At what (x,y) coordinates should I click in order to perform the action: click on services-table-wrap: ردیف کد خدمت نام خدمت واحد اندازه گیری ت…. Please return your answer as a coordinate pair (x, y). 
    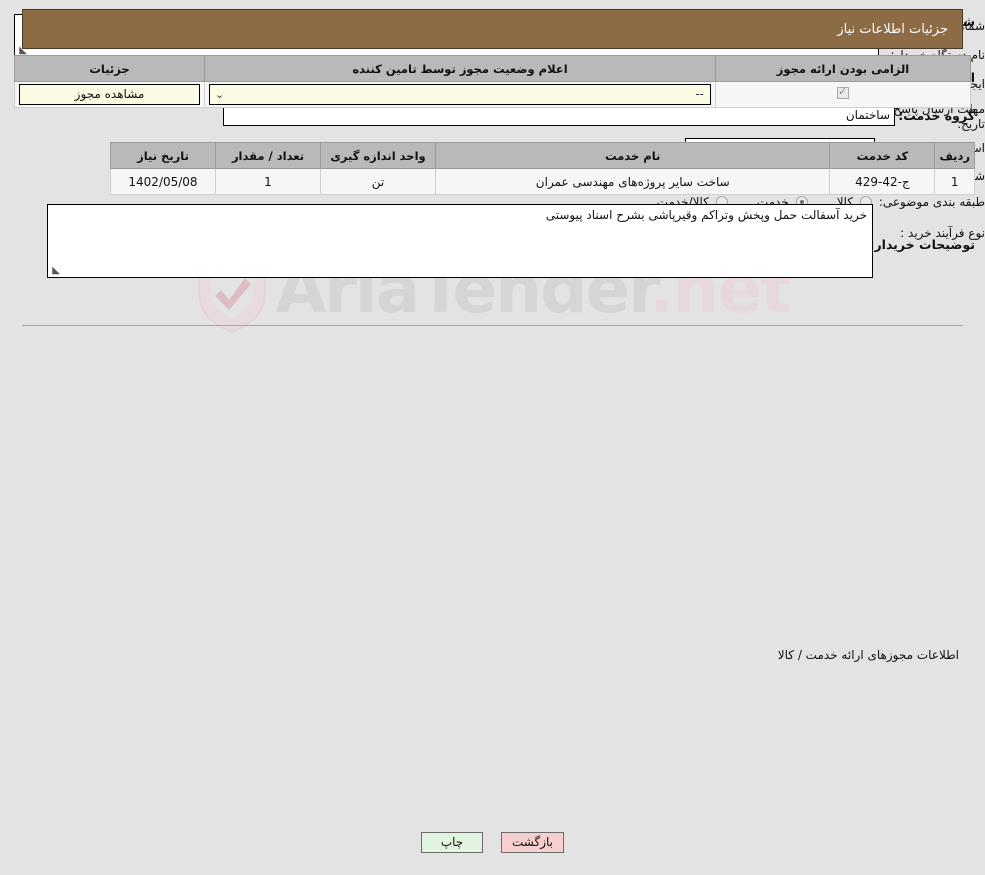
    Looking at the image, I should click on (542, 168).